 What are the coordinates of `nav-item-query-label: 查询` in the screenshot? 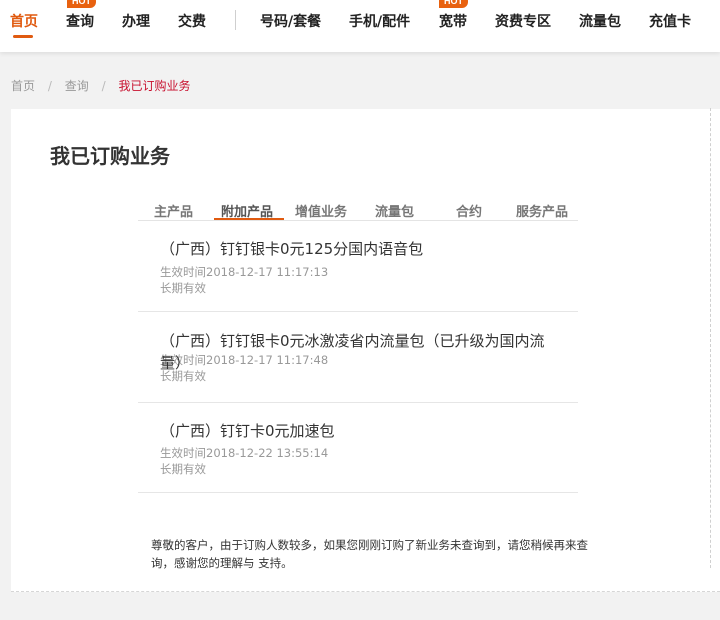 It's located at (80, 22).